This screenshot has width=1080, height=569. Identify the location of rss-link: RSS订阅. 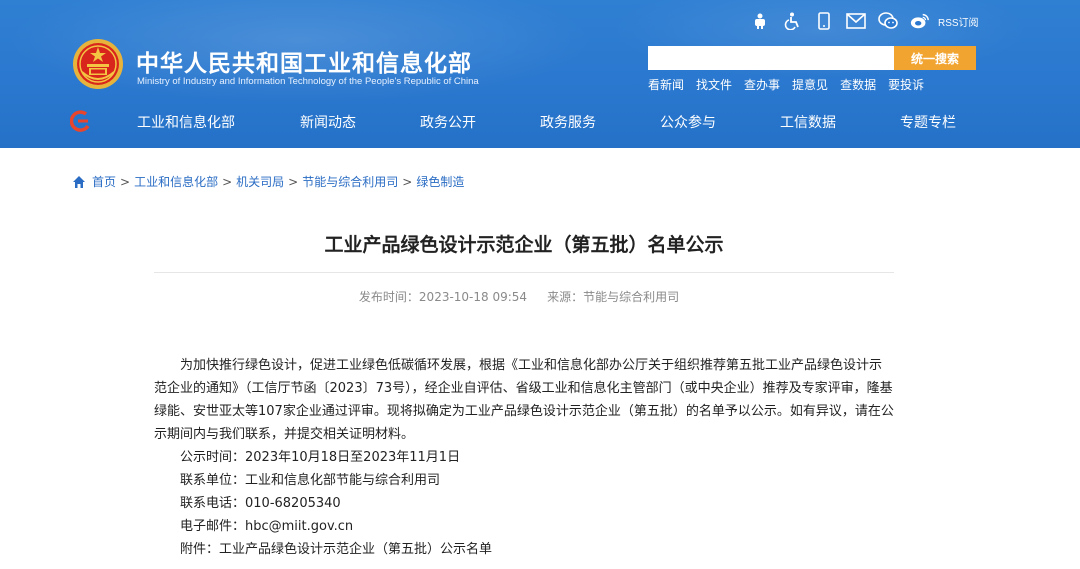
(958, 21).